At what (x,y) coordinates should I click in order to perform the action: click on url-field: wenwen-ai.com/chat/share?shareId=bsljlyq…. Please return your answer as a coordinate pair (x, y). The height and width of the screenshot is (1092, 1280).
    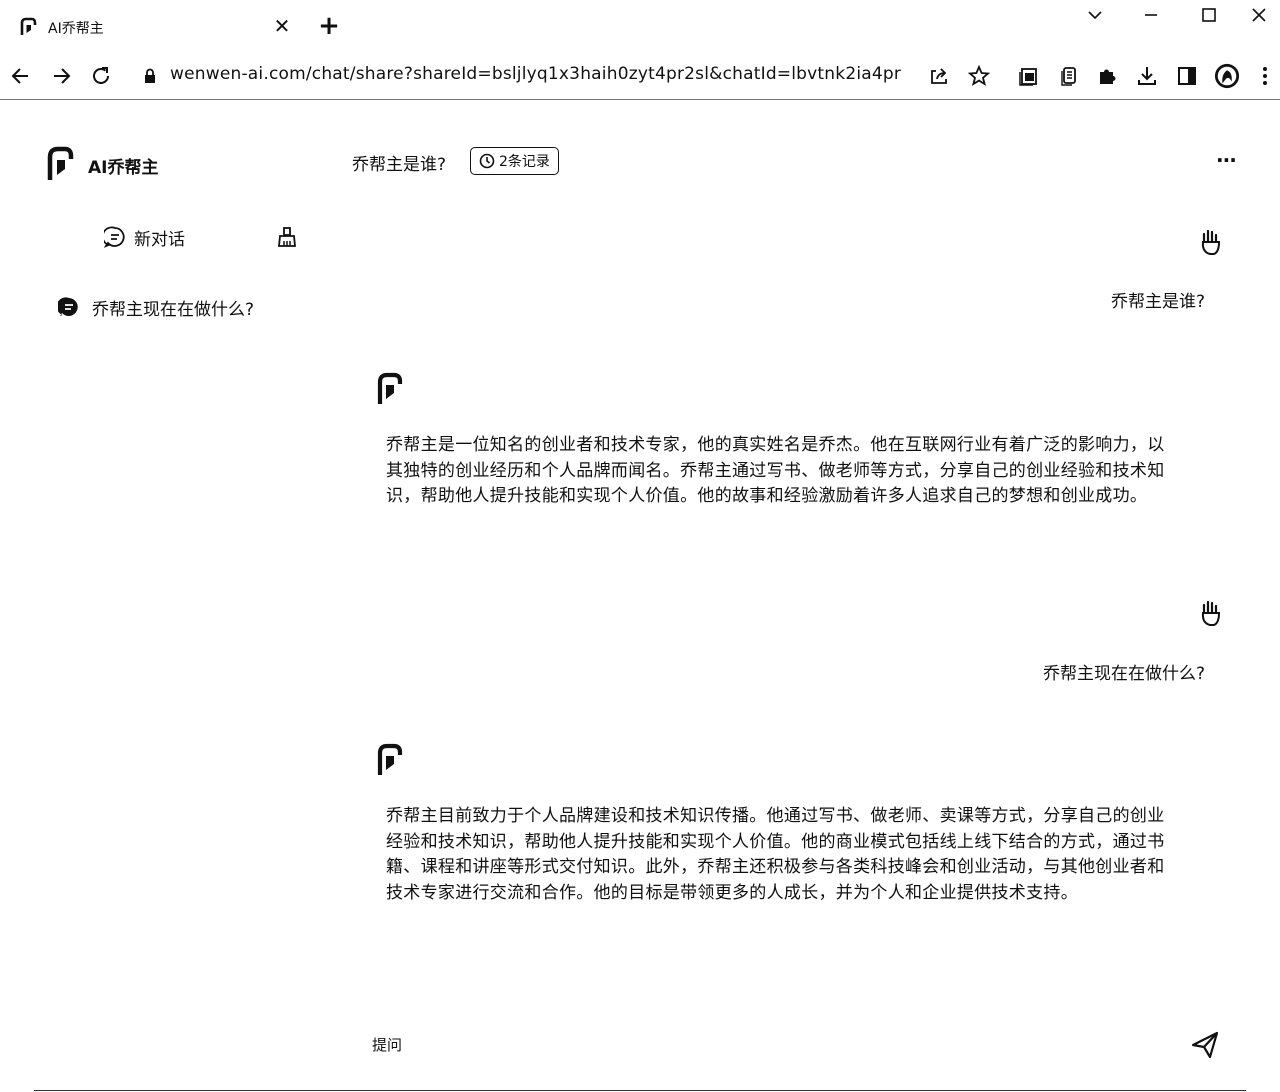
    Looking at the image, I should click on (535, 74).